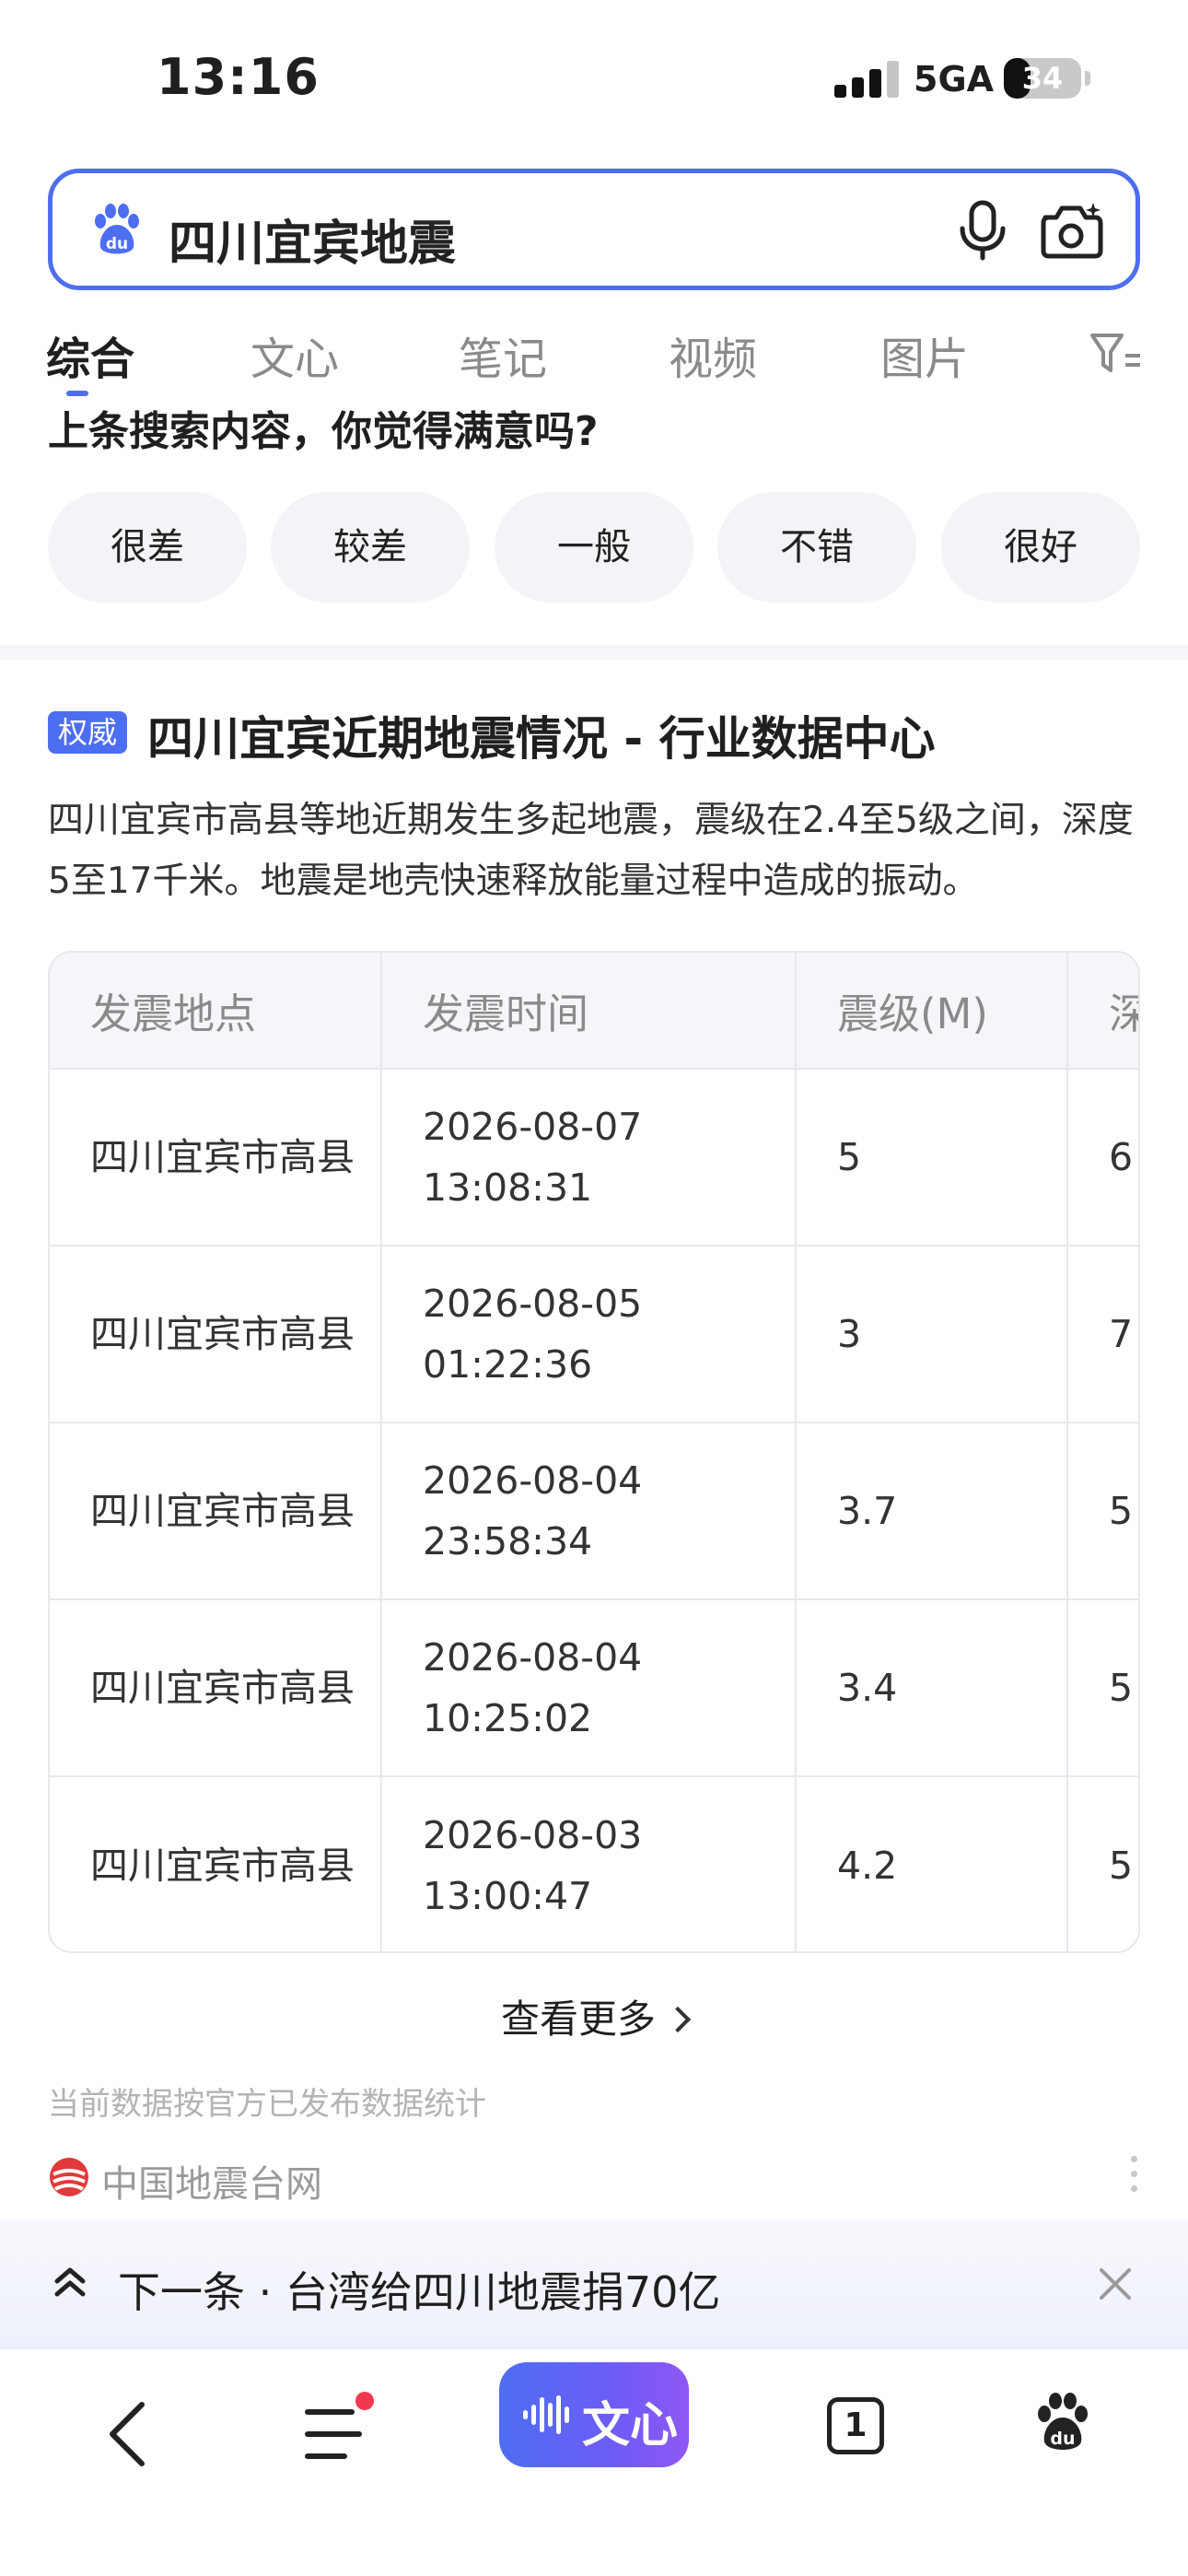 Image resolution: width=1188 pixels, height=2576 pixels. Describe the element at coordinates (578, 2019) in the screenshot. I see `see-more-label: 查看更多` at that location.